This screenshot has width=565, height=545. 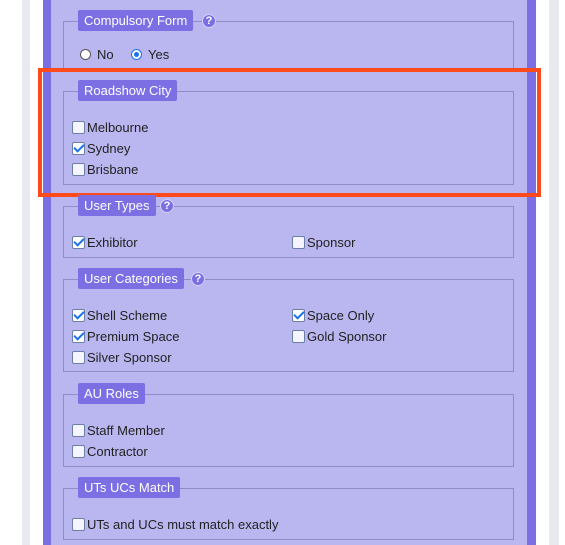 What do you see at coordinates (288, 508) in the screenshot?
I see `uts-ucs-match-fieldset: UTs UCs Match` at bounding box center [288, 508].